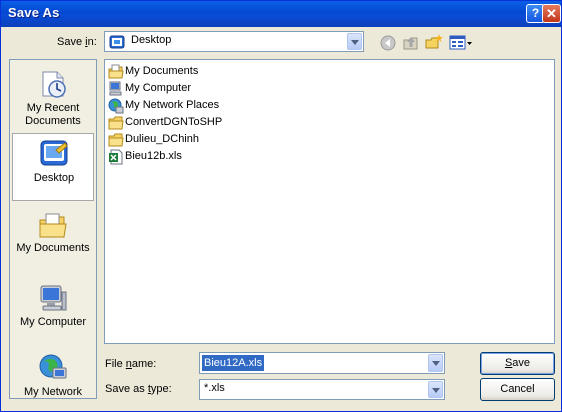 This screenshot has height=412, width=562. I want to click on title-bar: Save As ? ✕, so click(281, 14).